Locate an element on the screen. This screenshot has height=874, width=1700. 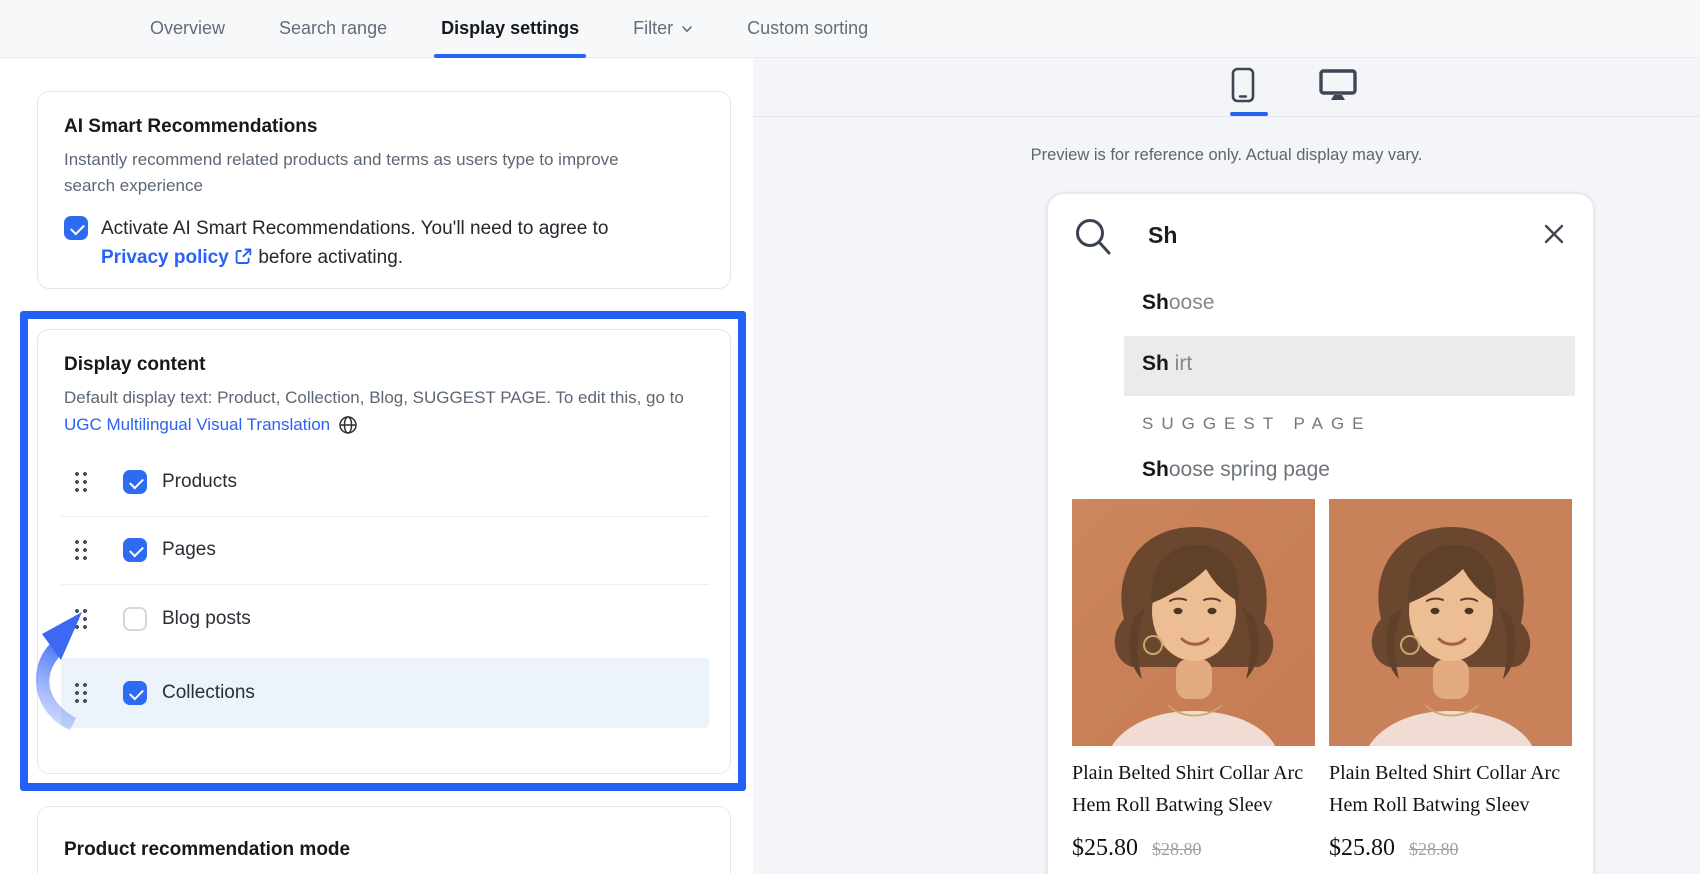
ugc-translation-link: UGC Multilingual Visual Translation is located at coordinates (197, 425).